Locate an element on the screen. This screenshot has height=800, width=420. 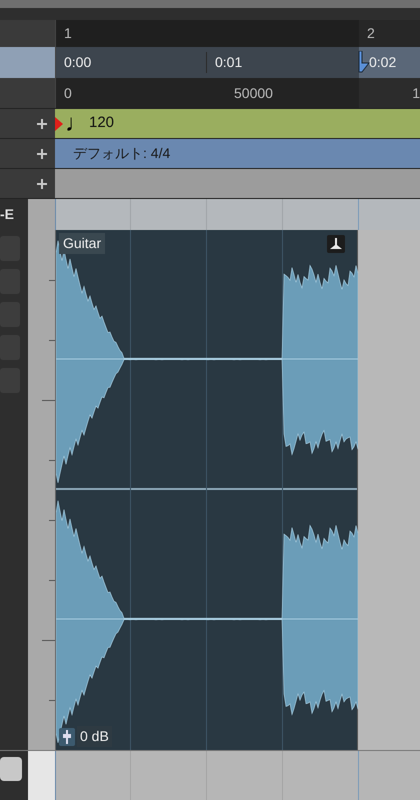
sample-ruler: 0 50000 1 is located at coordinates (237, 93).